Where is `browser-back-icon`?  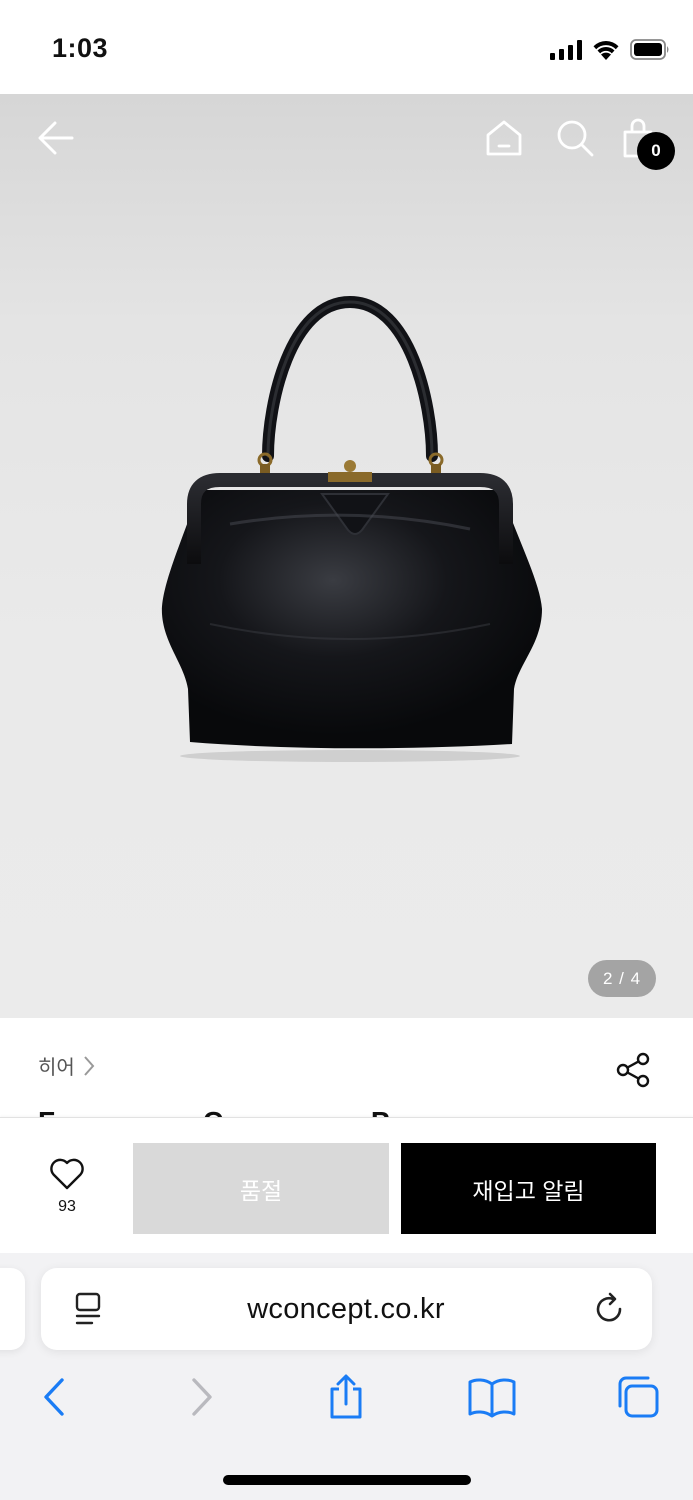 browser-back-icon is located at coordinates (54, 1397).